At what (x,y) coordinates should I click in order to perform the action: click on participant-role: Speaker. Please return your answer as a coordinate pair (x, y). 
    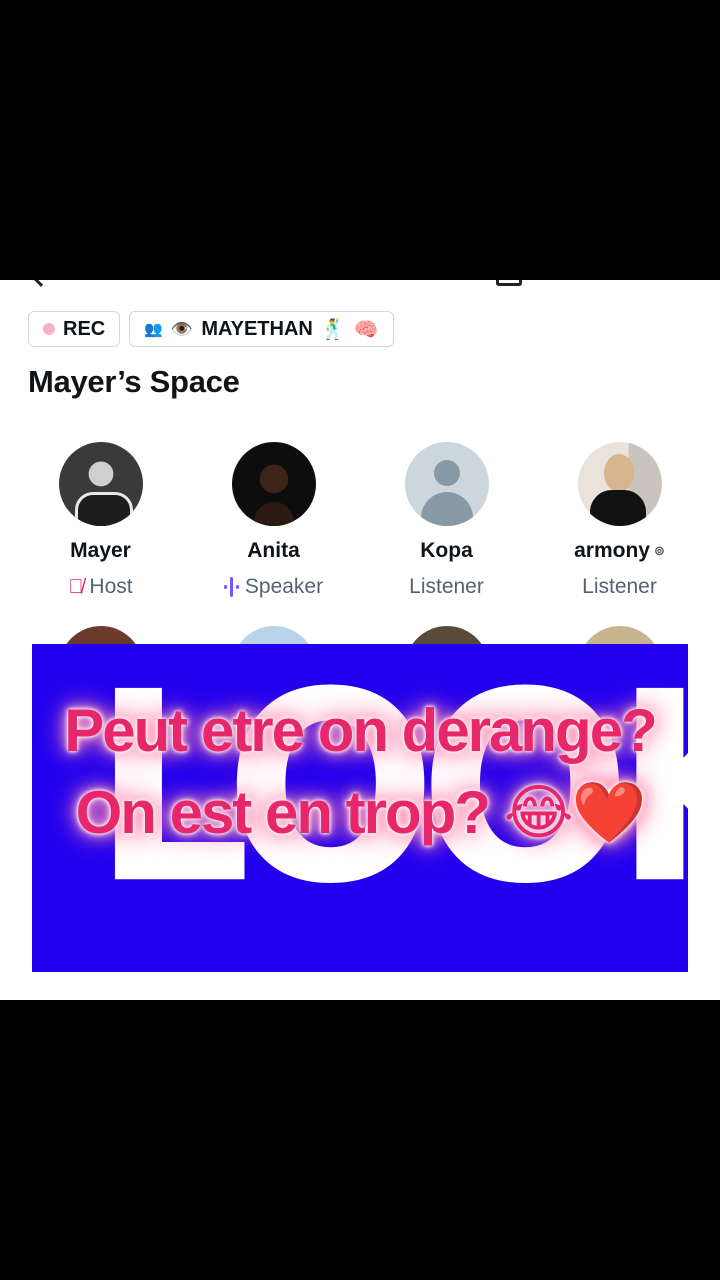
    Looking at the image, I should click on (273, 587).